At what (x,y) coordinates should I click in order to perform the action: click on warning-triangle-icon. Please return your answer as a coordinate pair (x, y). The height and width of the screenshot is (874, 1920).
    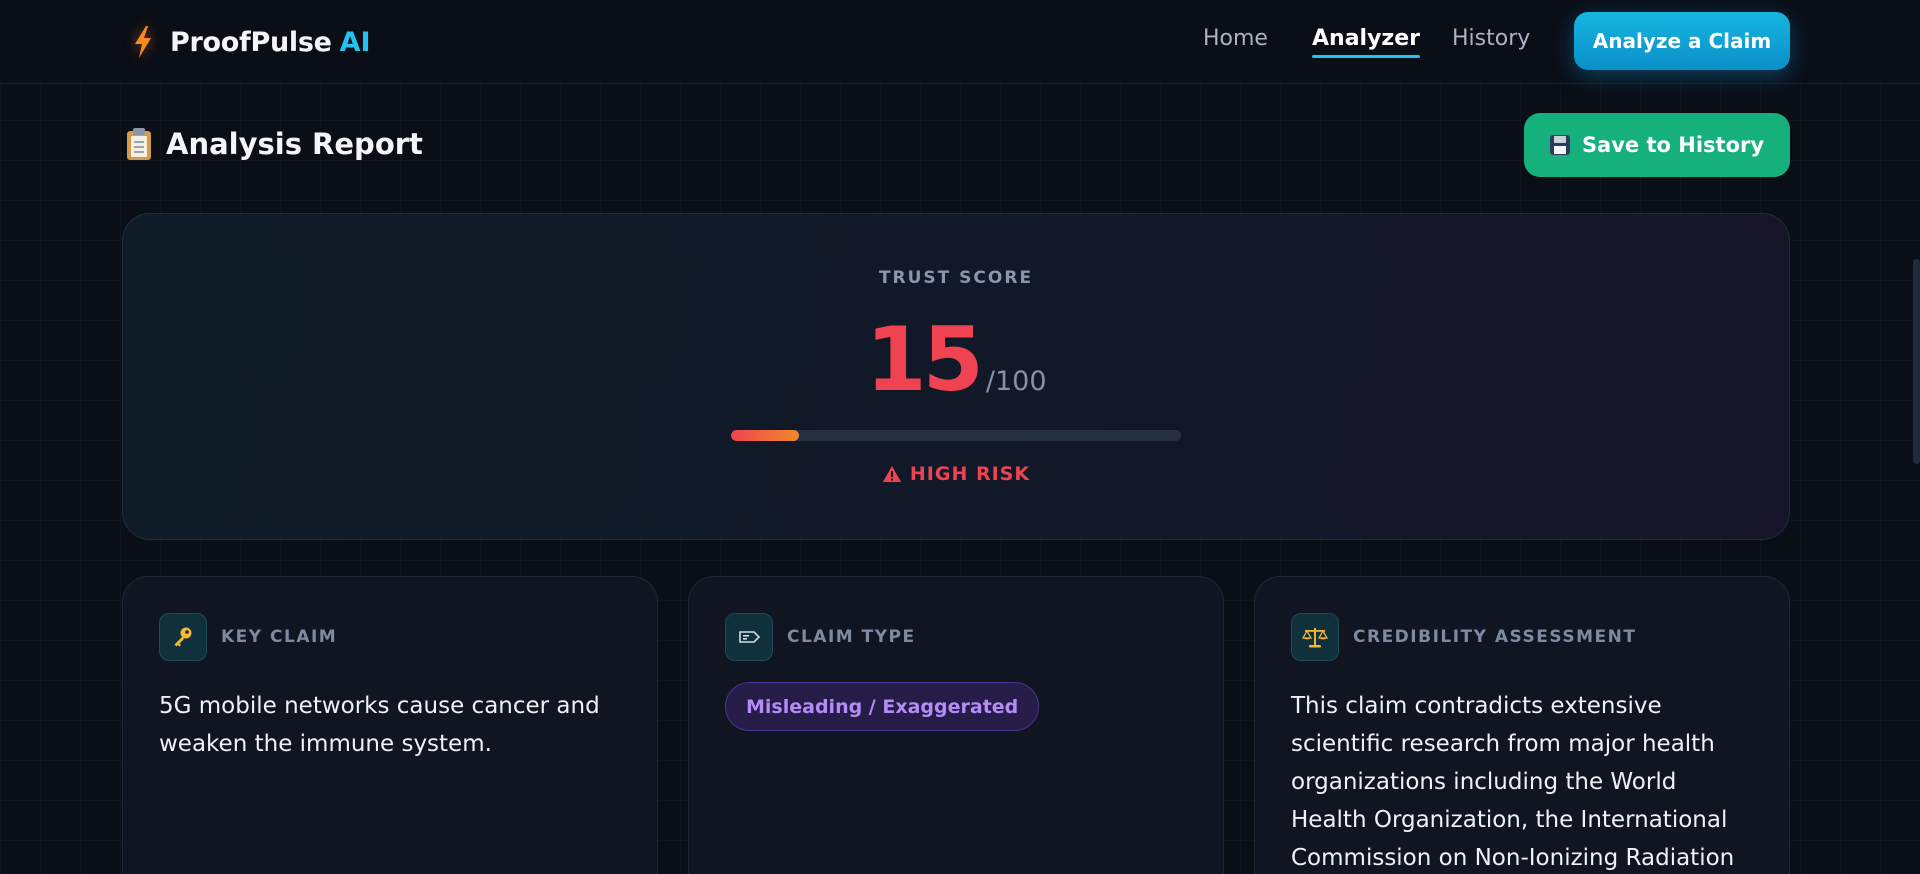
    Looking at the image, I should click on (892, 474).